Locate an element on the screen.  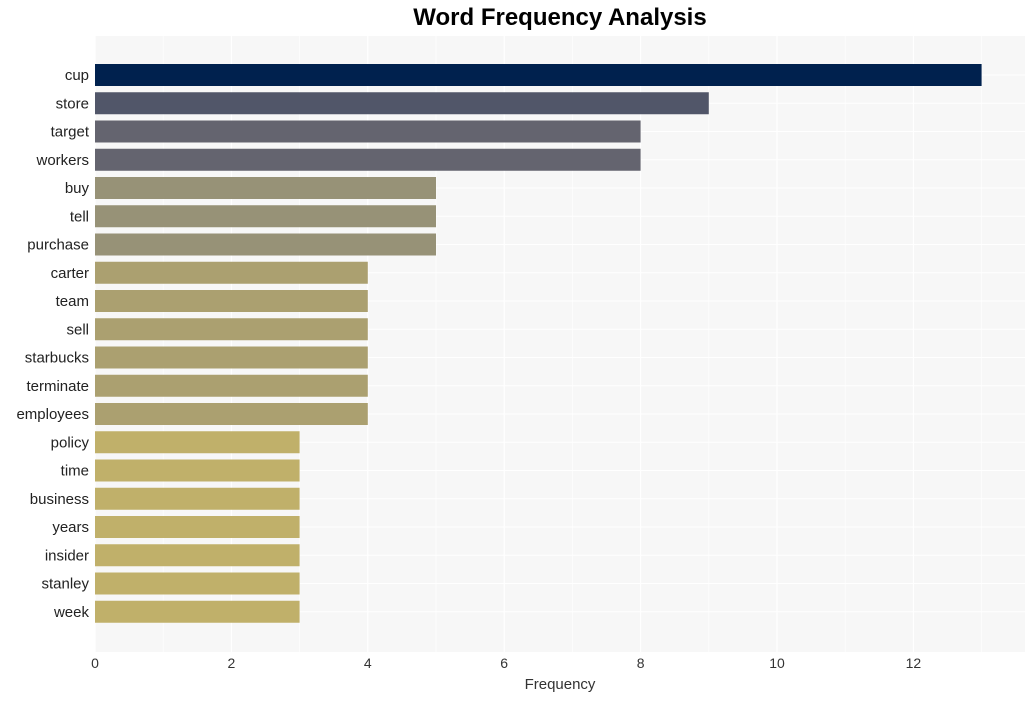
x-tick-10: 10 is located at coordinates (777, 663).